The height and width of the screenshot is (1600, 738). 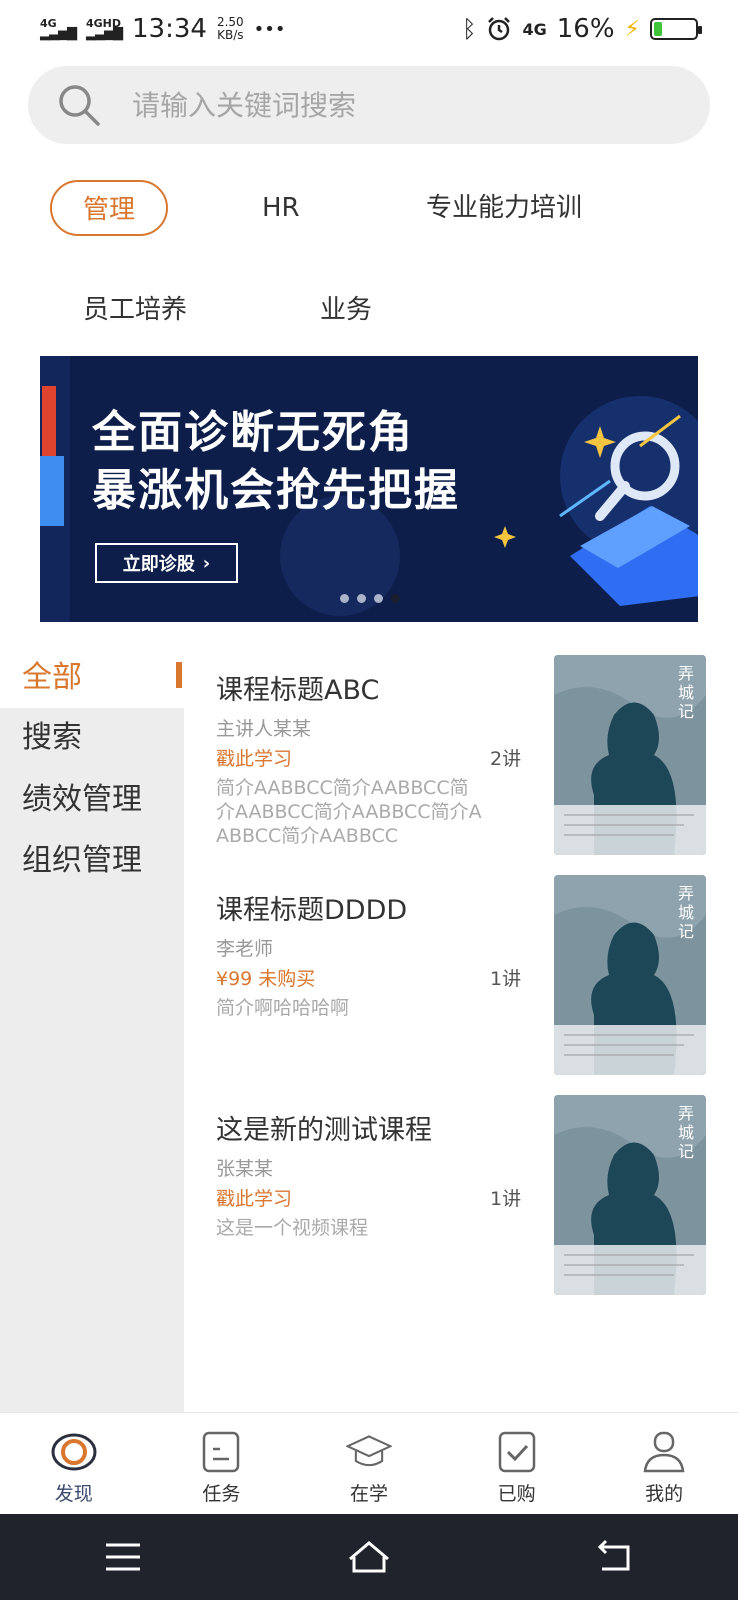 What do you see at coordinates (135, 310) in the screenshot?
I see `category-tab-staff-development: 员工培养` at bounding box center [135, 310].